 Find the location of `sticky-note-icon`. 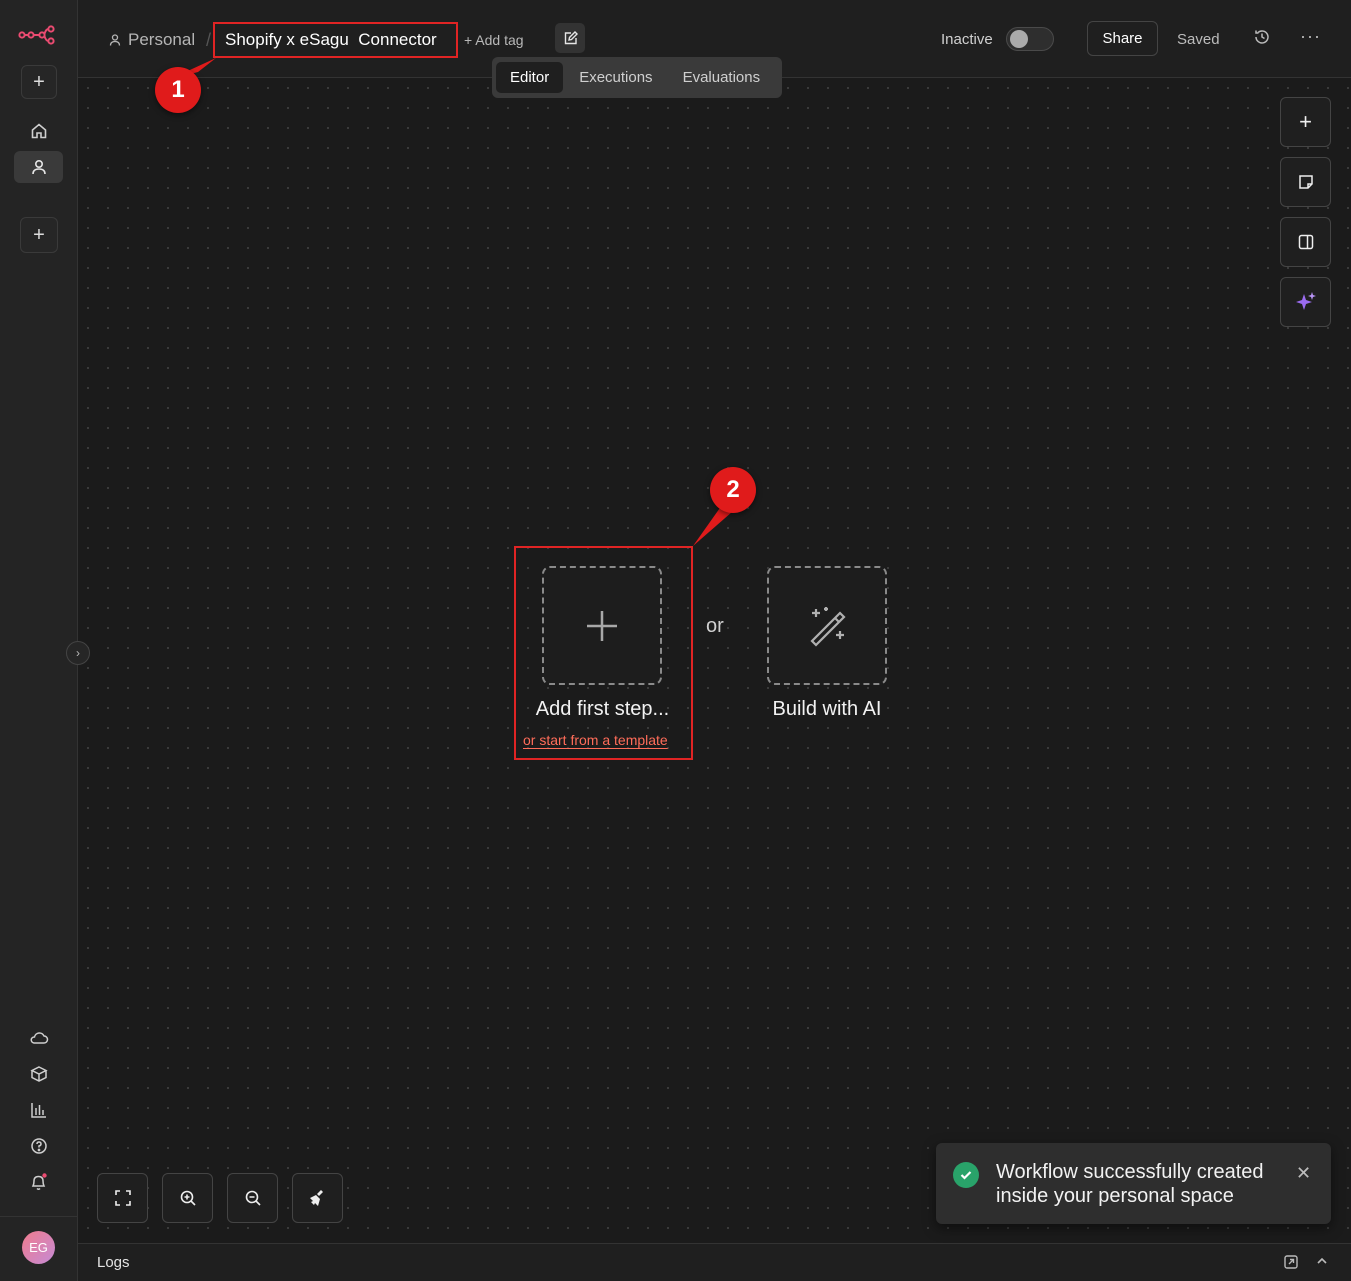

sticky-note-icon is located at coordinates (1305, 182).